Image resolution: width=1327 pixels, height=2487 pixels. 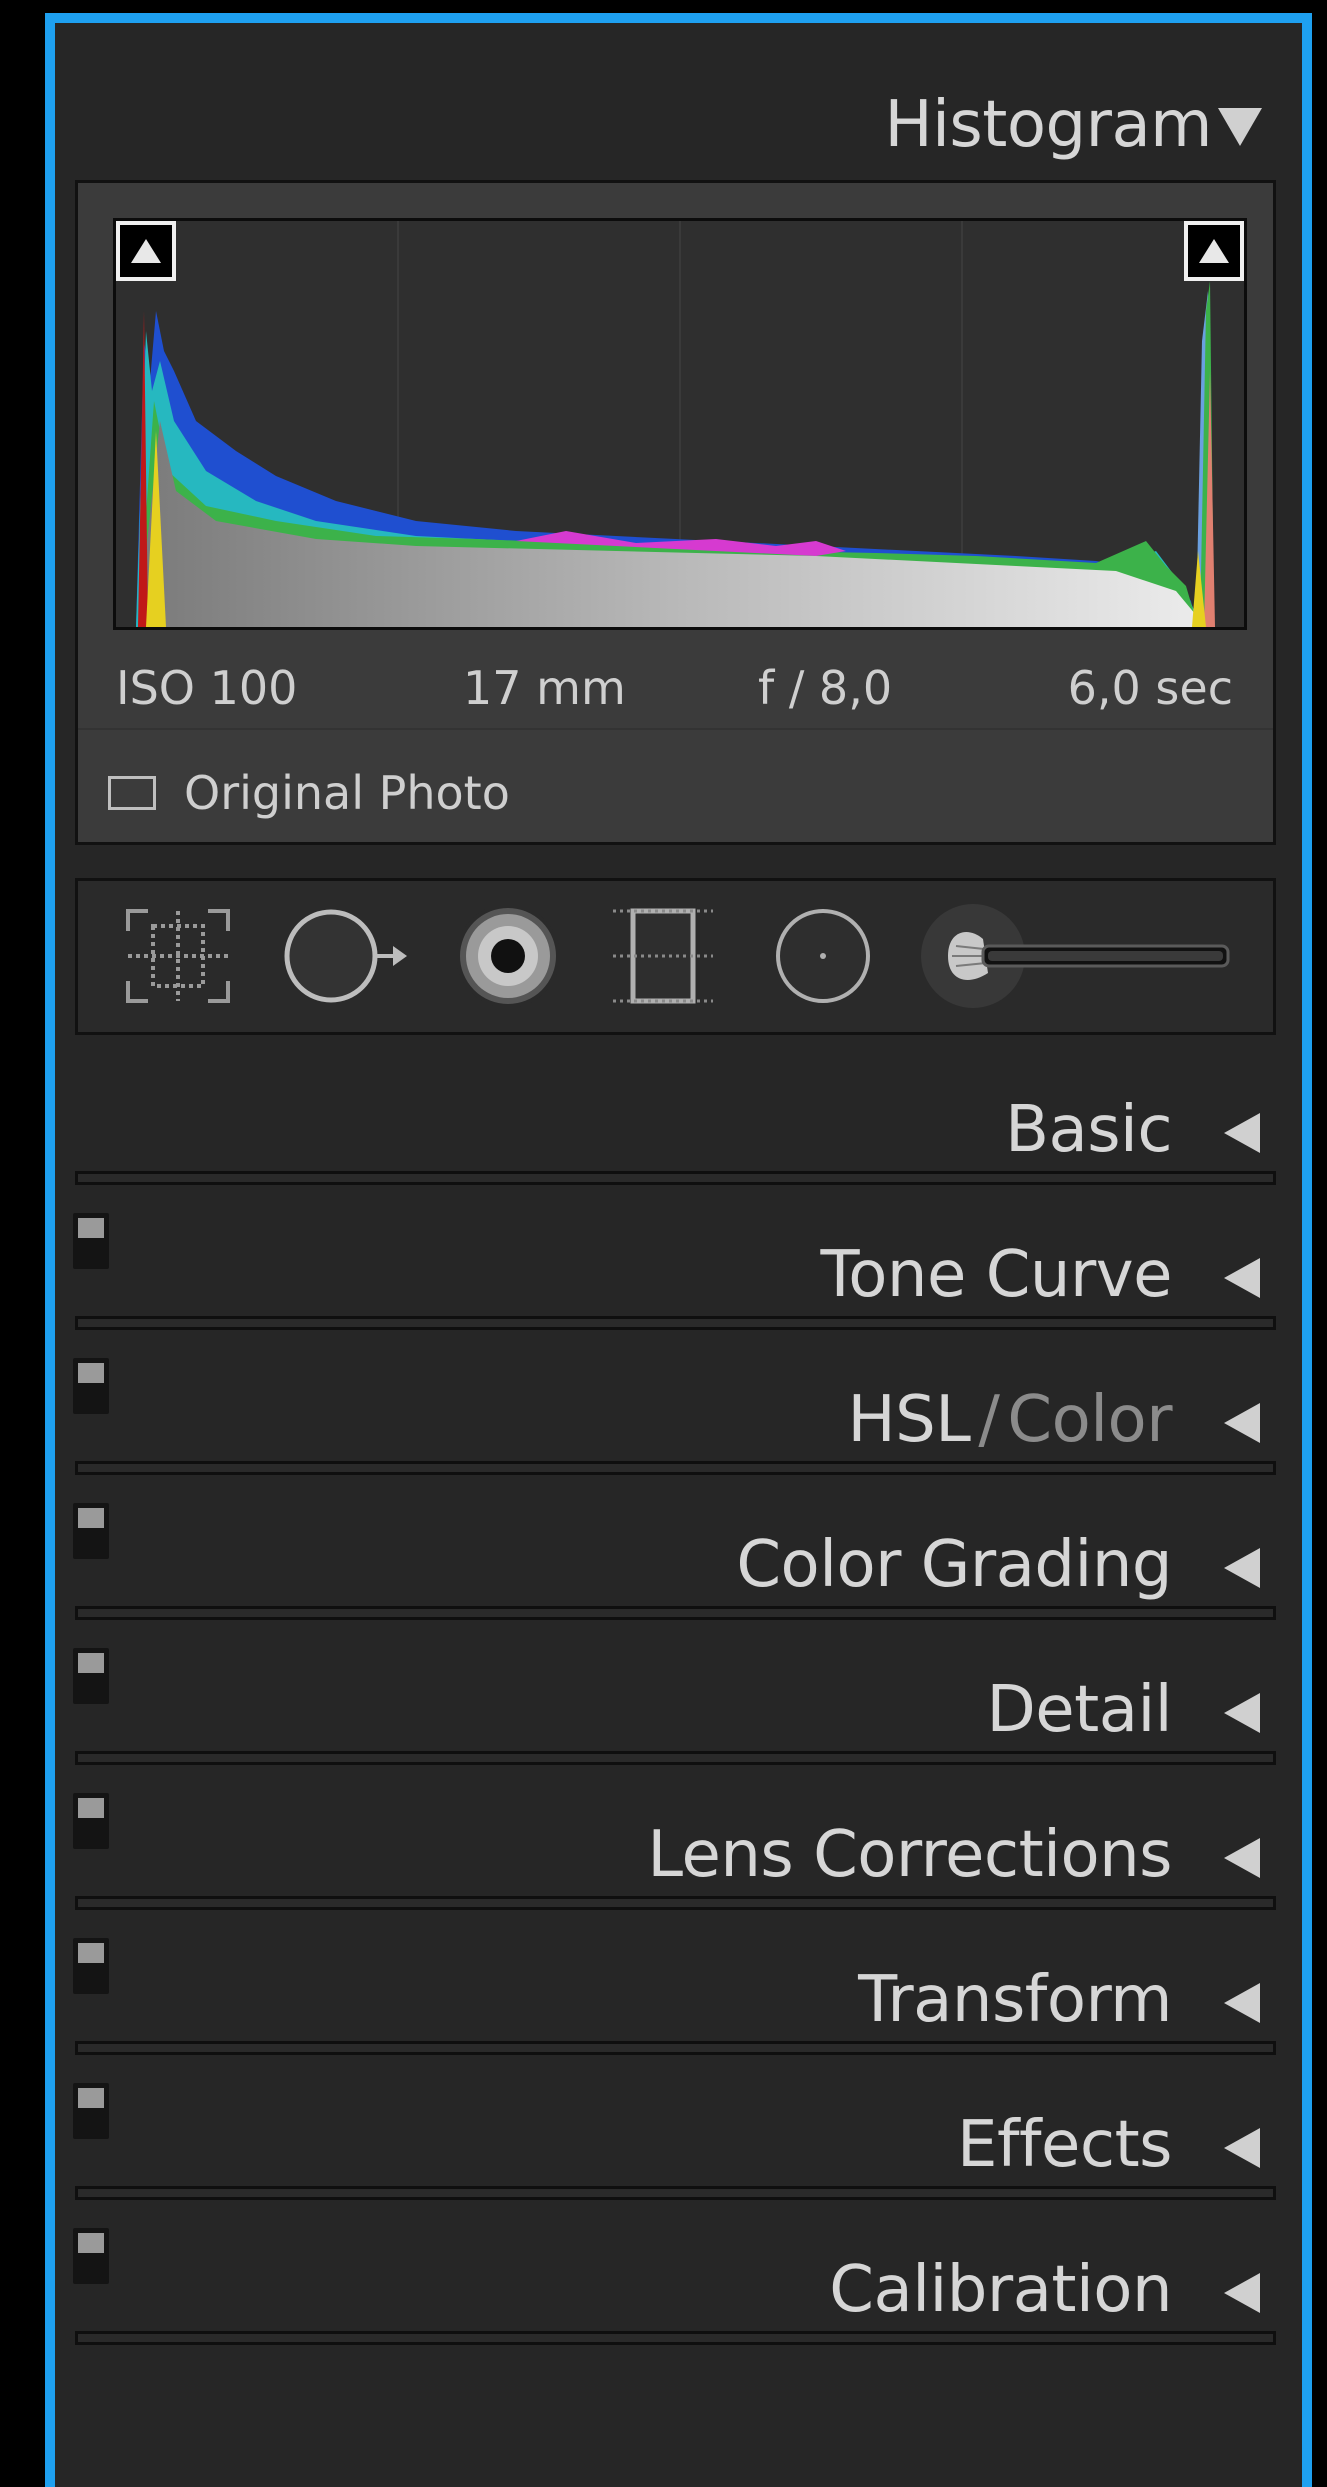 What do you see at coordinates (1000, 2290) in the screenshot?
I see `panel-calibration-title: Calibration` at bounding box center [1000, 2290].